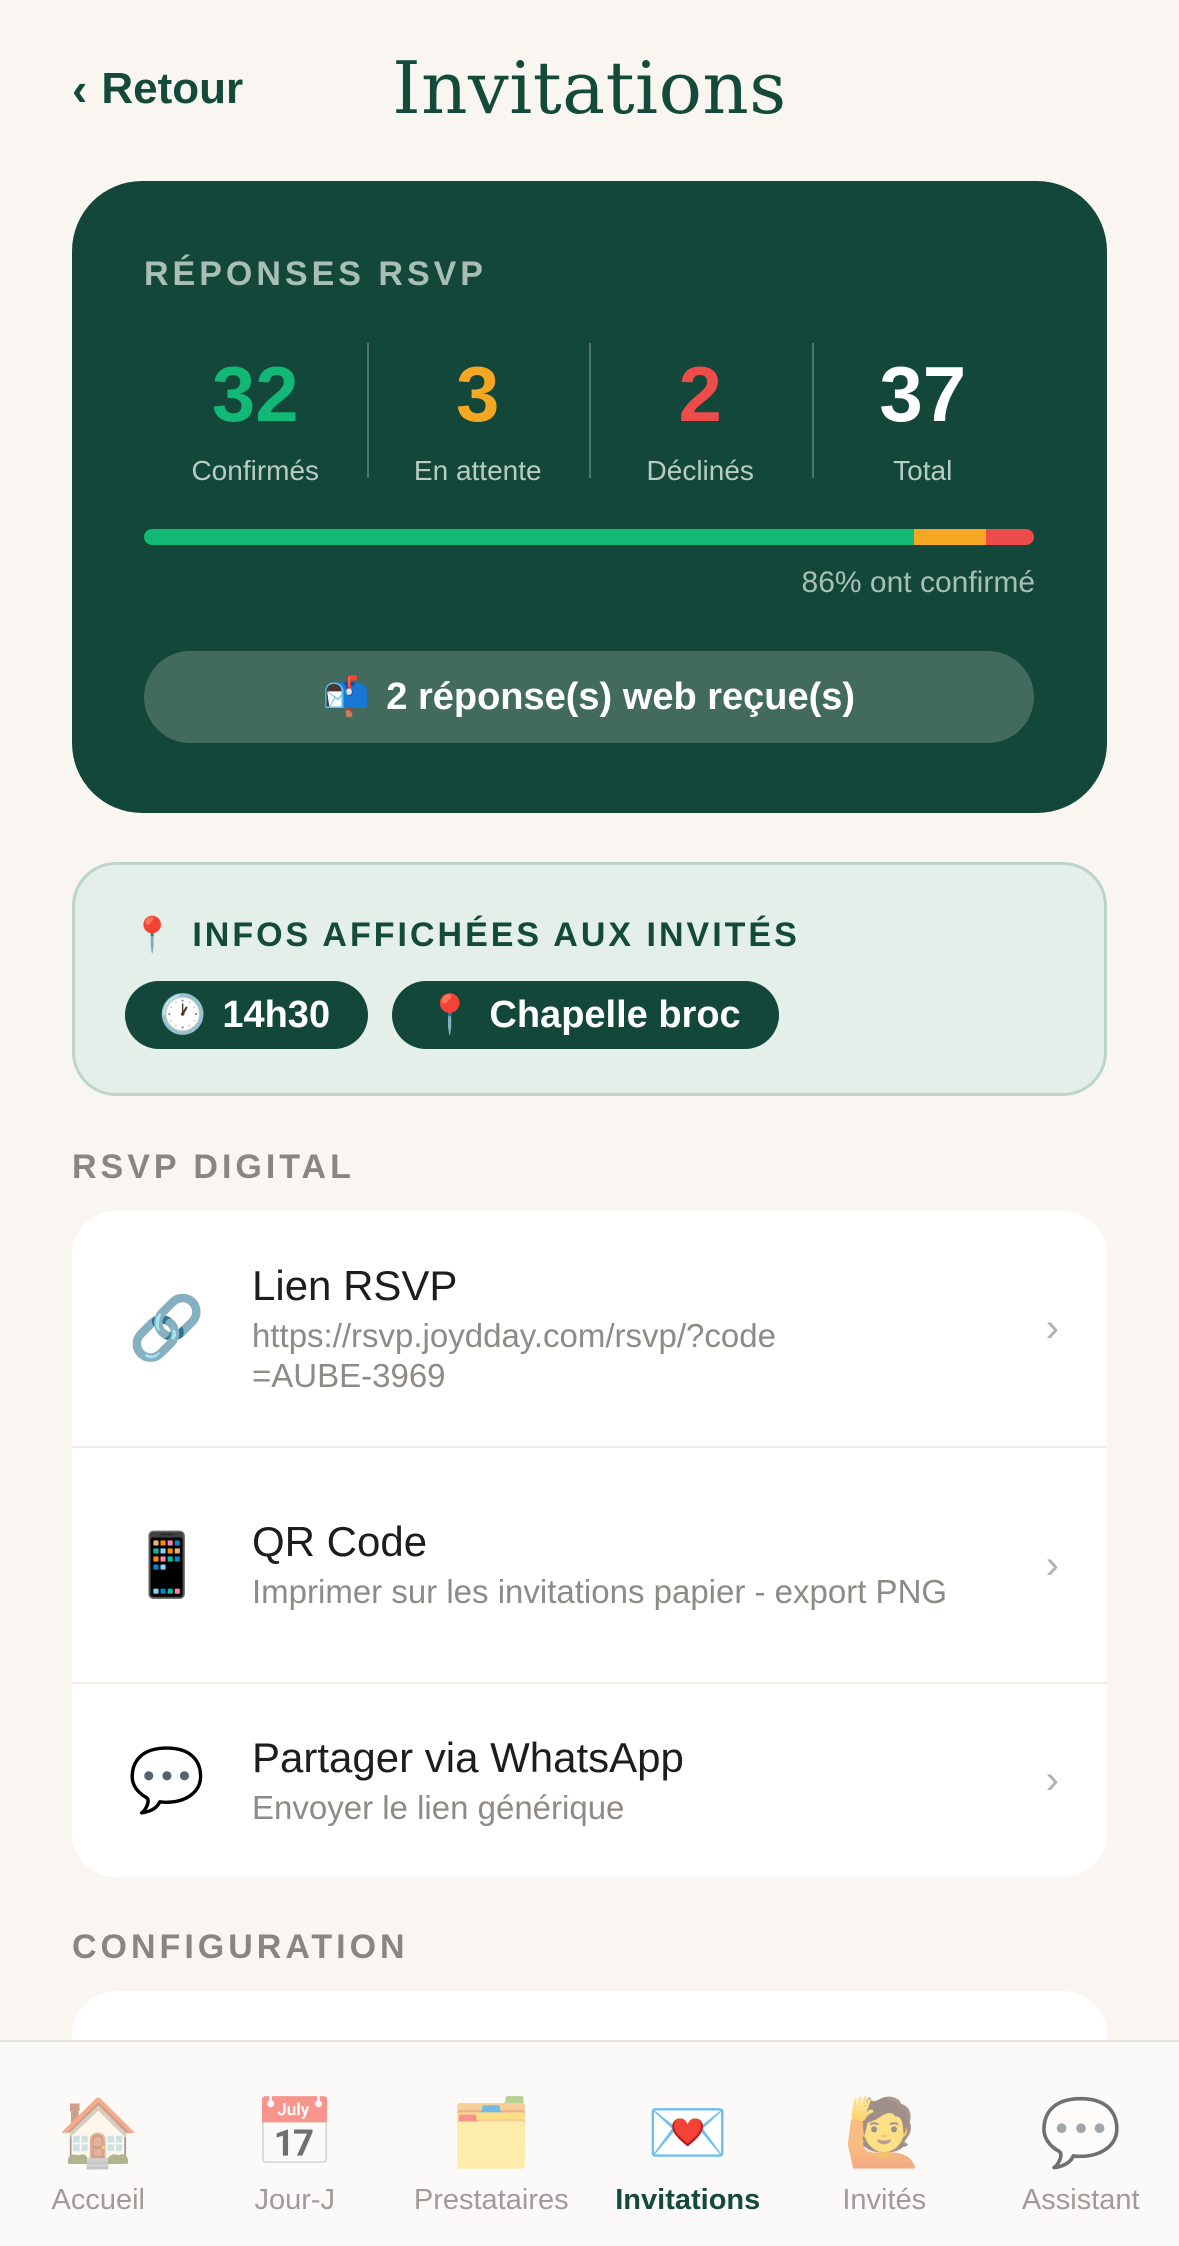 The height and width of the screenshot is (2246, 1179). I want to click on stat-total-value: 37, so click(923, 394).